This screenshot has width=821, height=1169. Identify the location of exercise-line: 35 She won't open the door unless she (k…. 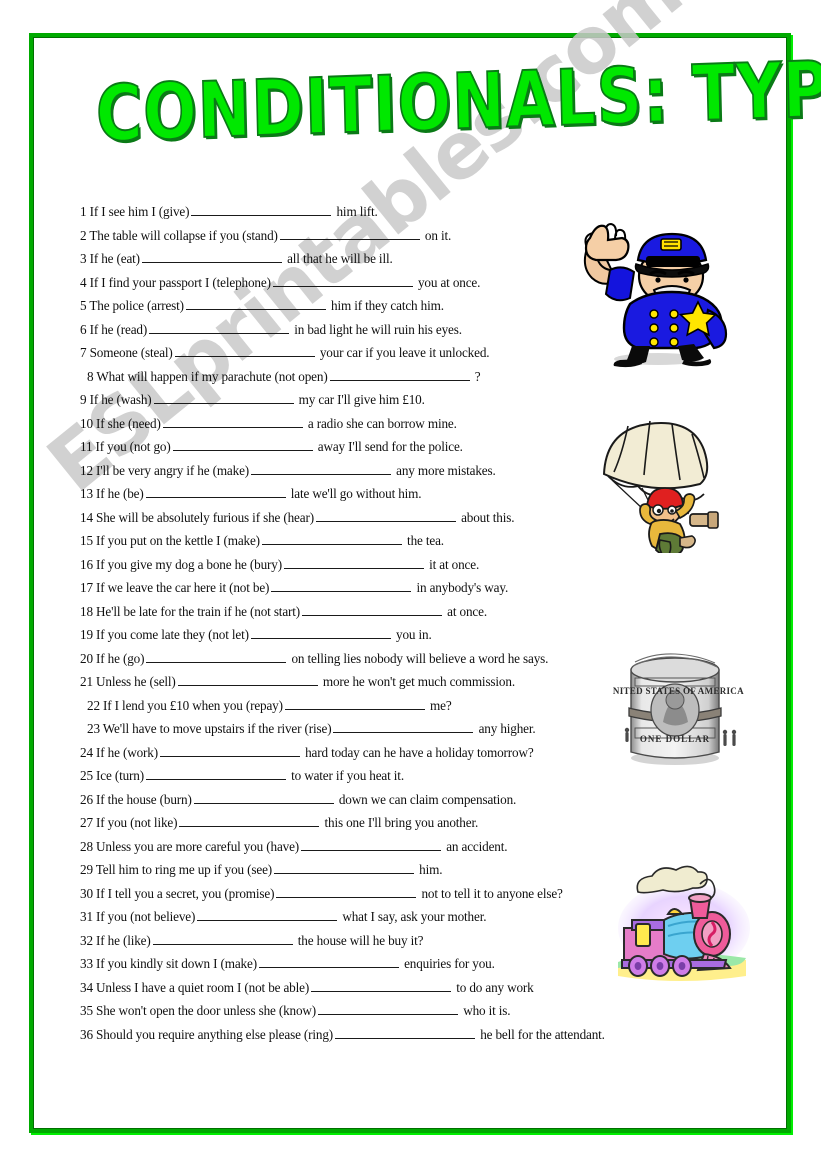
(370, 1011).